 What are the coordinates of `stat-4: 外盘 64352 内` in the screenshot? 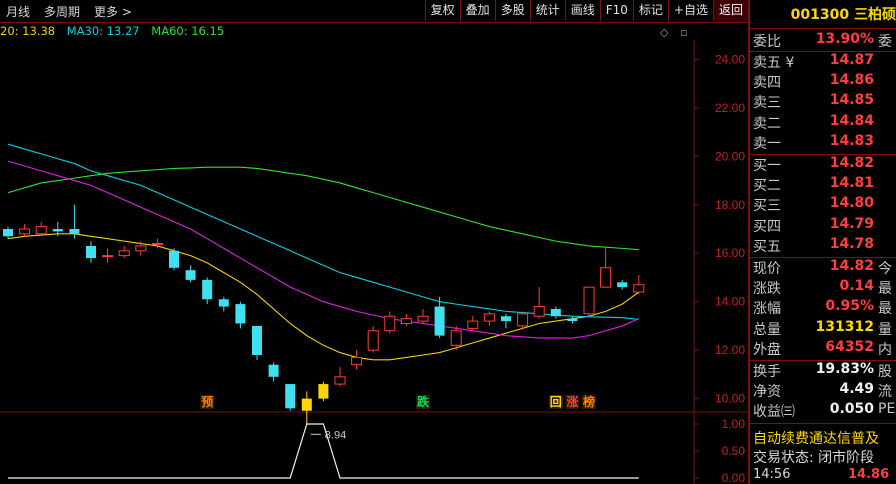 It's located at (824, 348).